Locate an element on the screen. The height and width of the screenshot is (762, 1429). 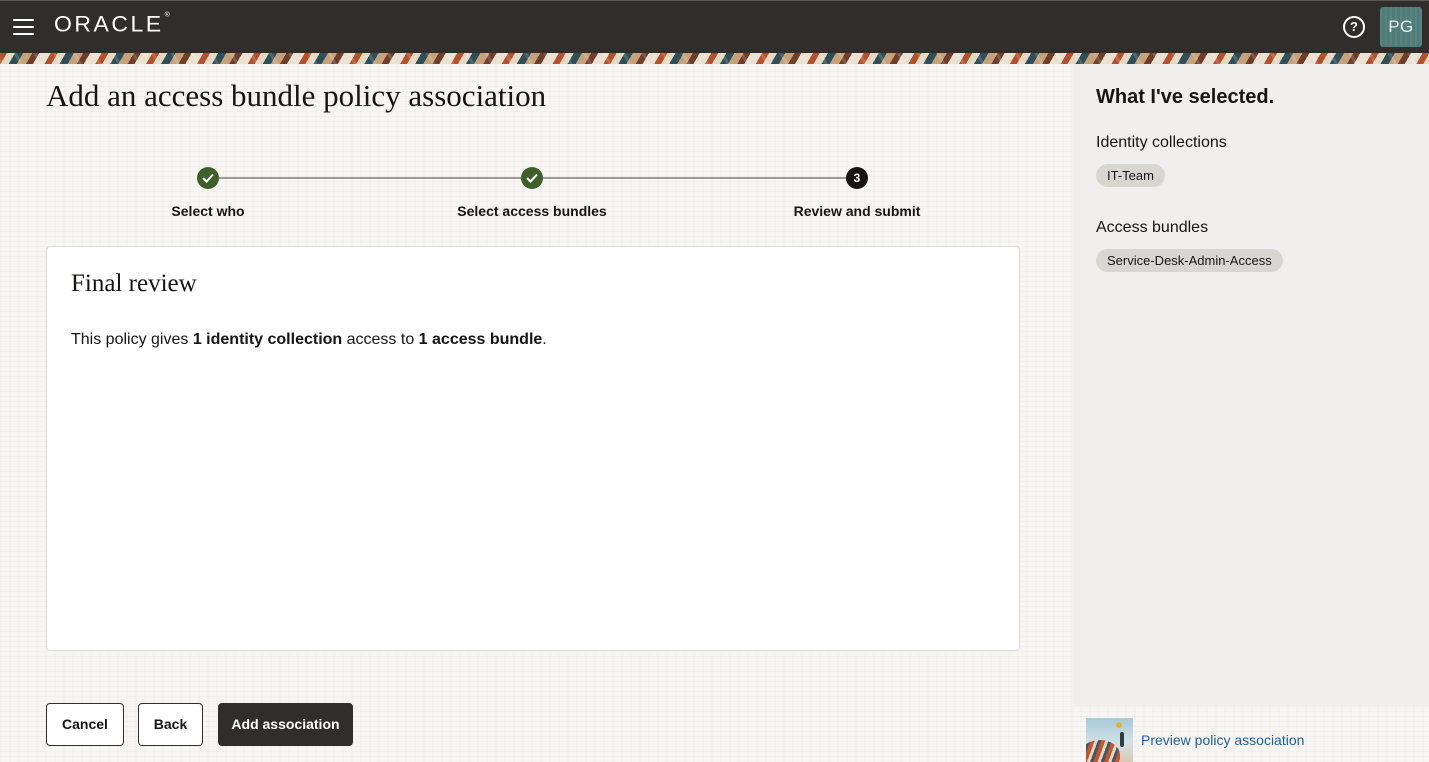
step-3-number: 3 is located at coordinates (857, 178).